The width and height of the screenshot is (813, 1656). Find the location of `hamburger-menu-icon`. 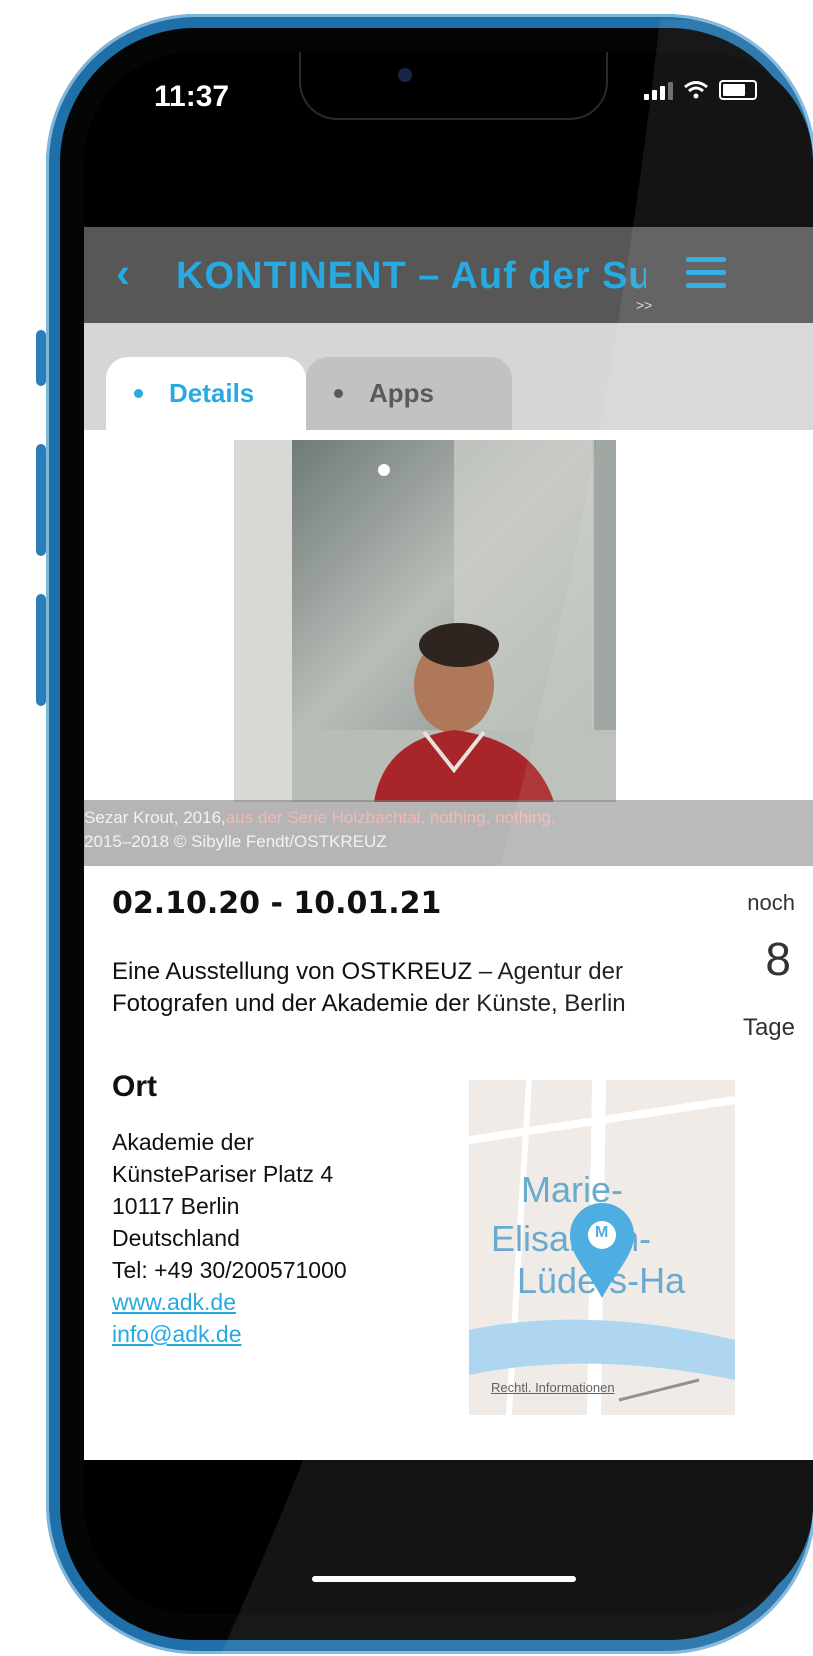

hamburger-menu-icon is located at coordinates (706, 274).